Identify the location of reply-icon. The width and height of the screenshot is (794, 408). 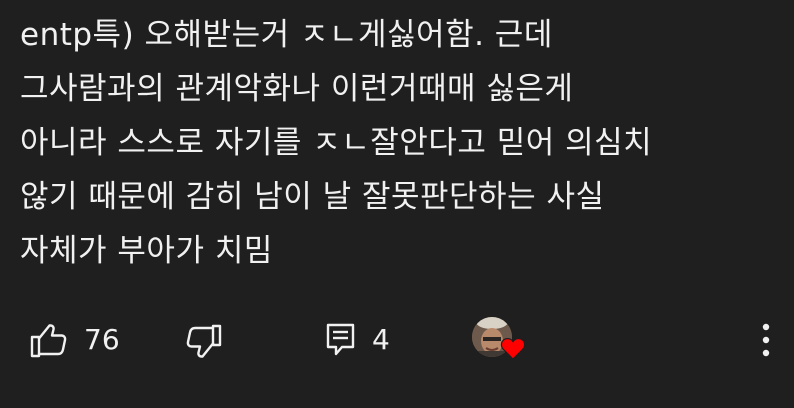
(340, 339).